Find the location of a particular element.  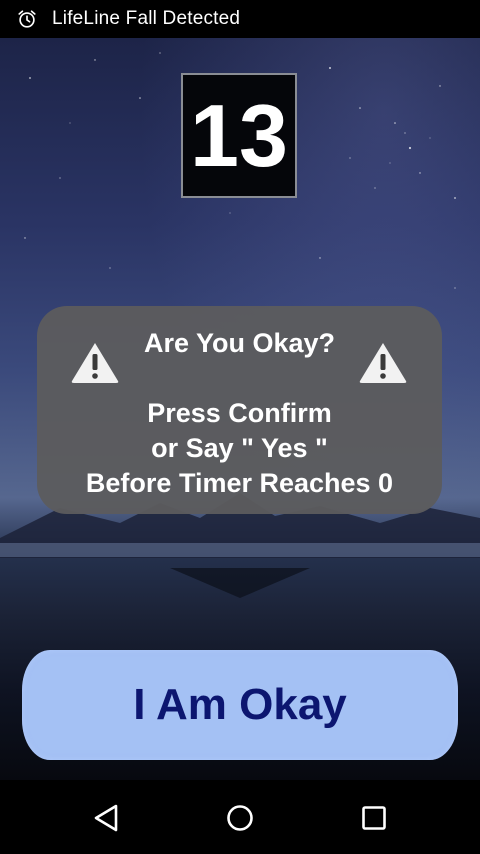

notification-title: LifeLine Fall Detected is located at coordinates (146, 18).